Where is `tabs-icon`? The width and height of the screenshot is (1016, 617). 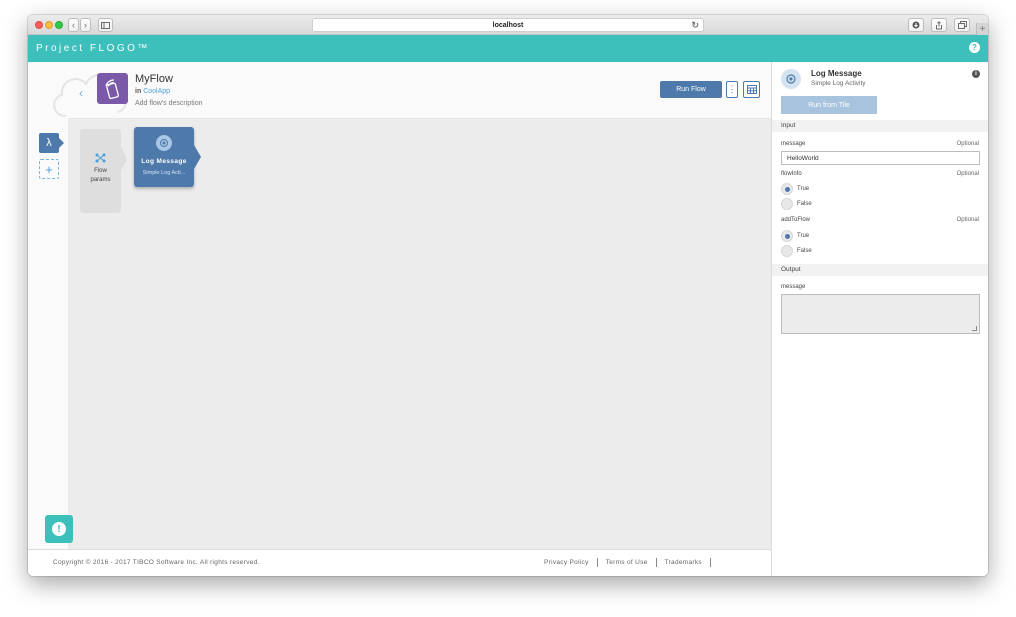
tabs-icon is located at coordinates (962, 25).